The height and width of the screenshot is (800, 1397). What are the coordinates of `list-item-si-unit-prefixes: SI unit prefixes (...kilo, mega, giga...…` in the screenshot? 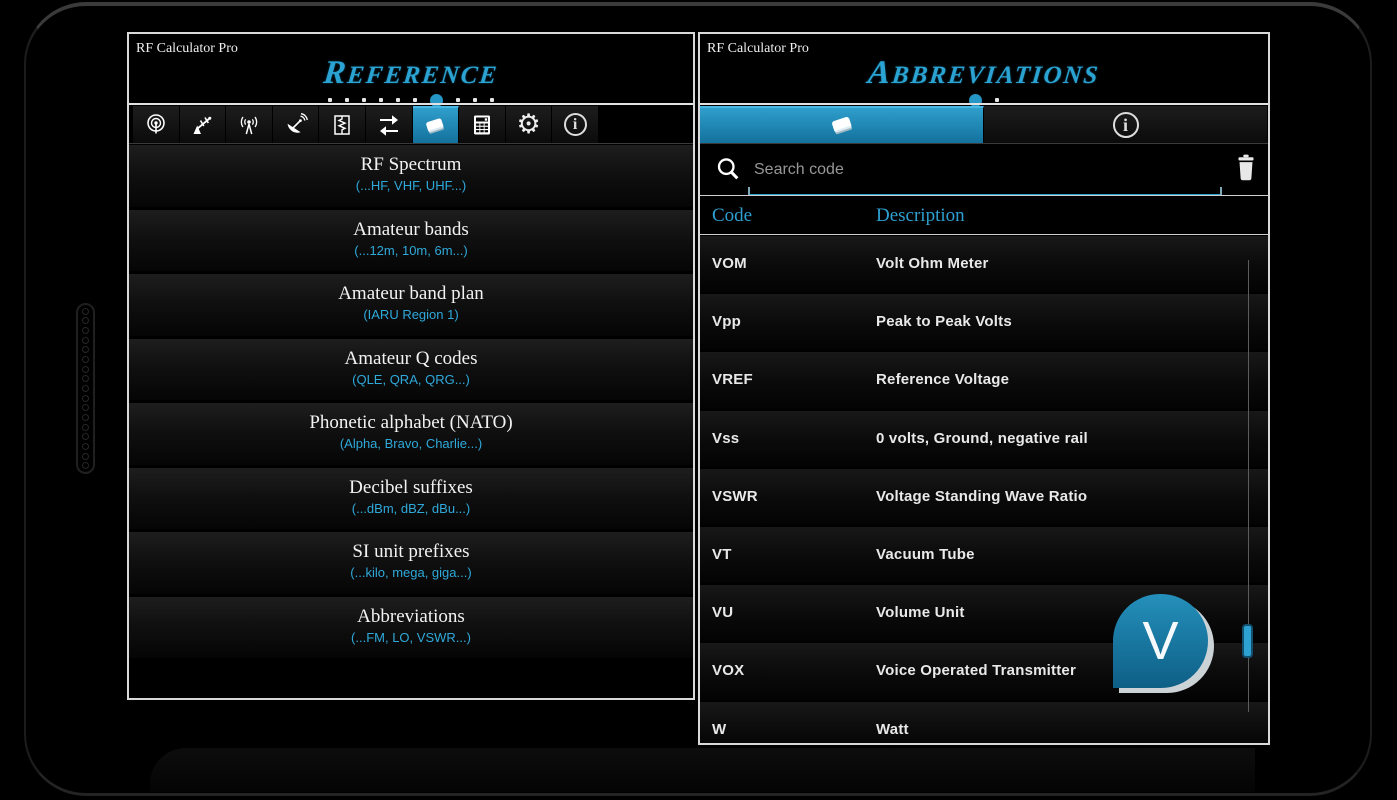 It's located at (411, 564).